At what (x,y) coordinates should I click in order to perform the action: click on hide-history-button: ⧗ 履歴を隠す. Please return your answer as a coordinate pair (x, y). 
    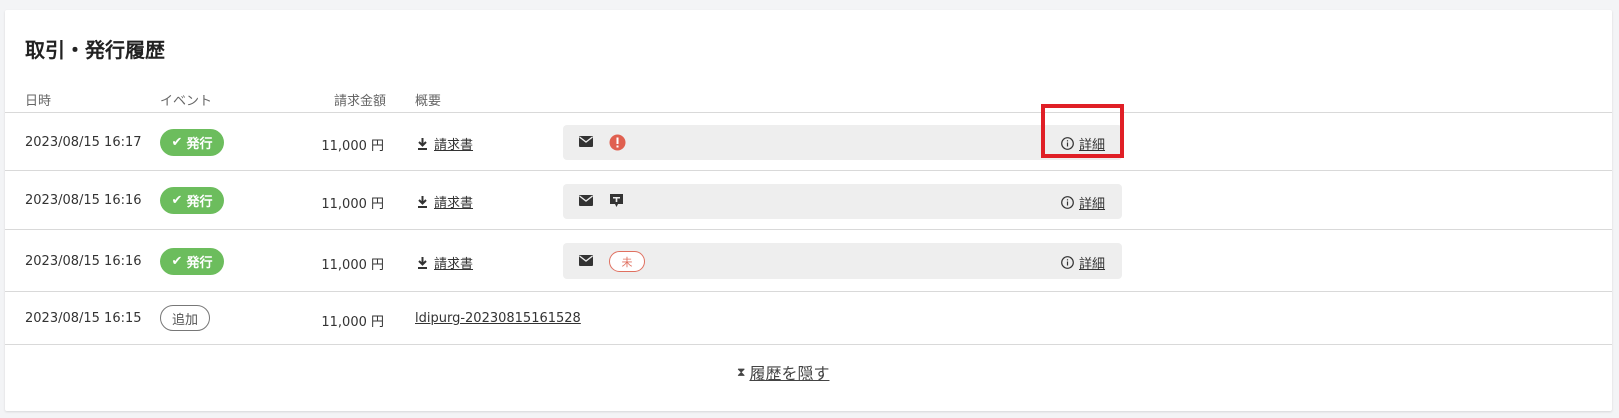
    Looking at the image, I should click on (783, 372).